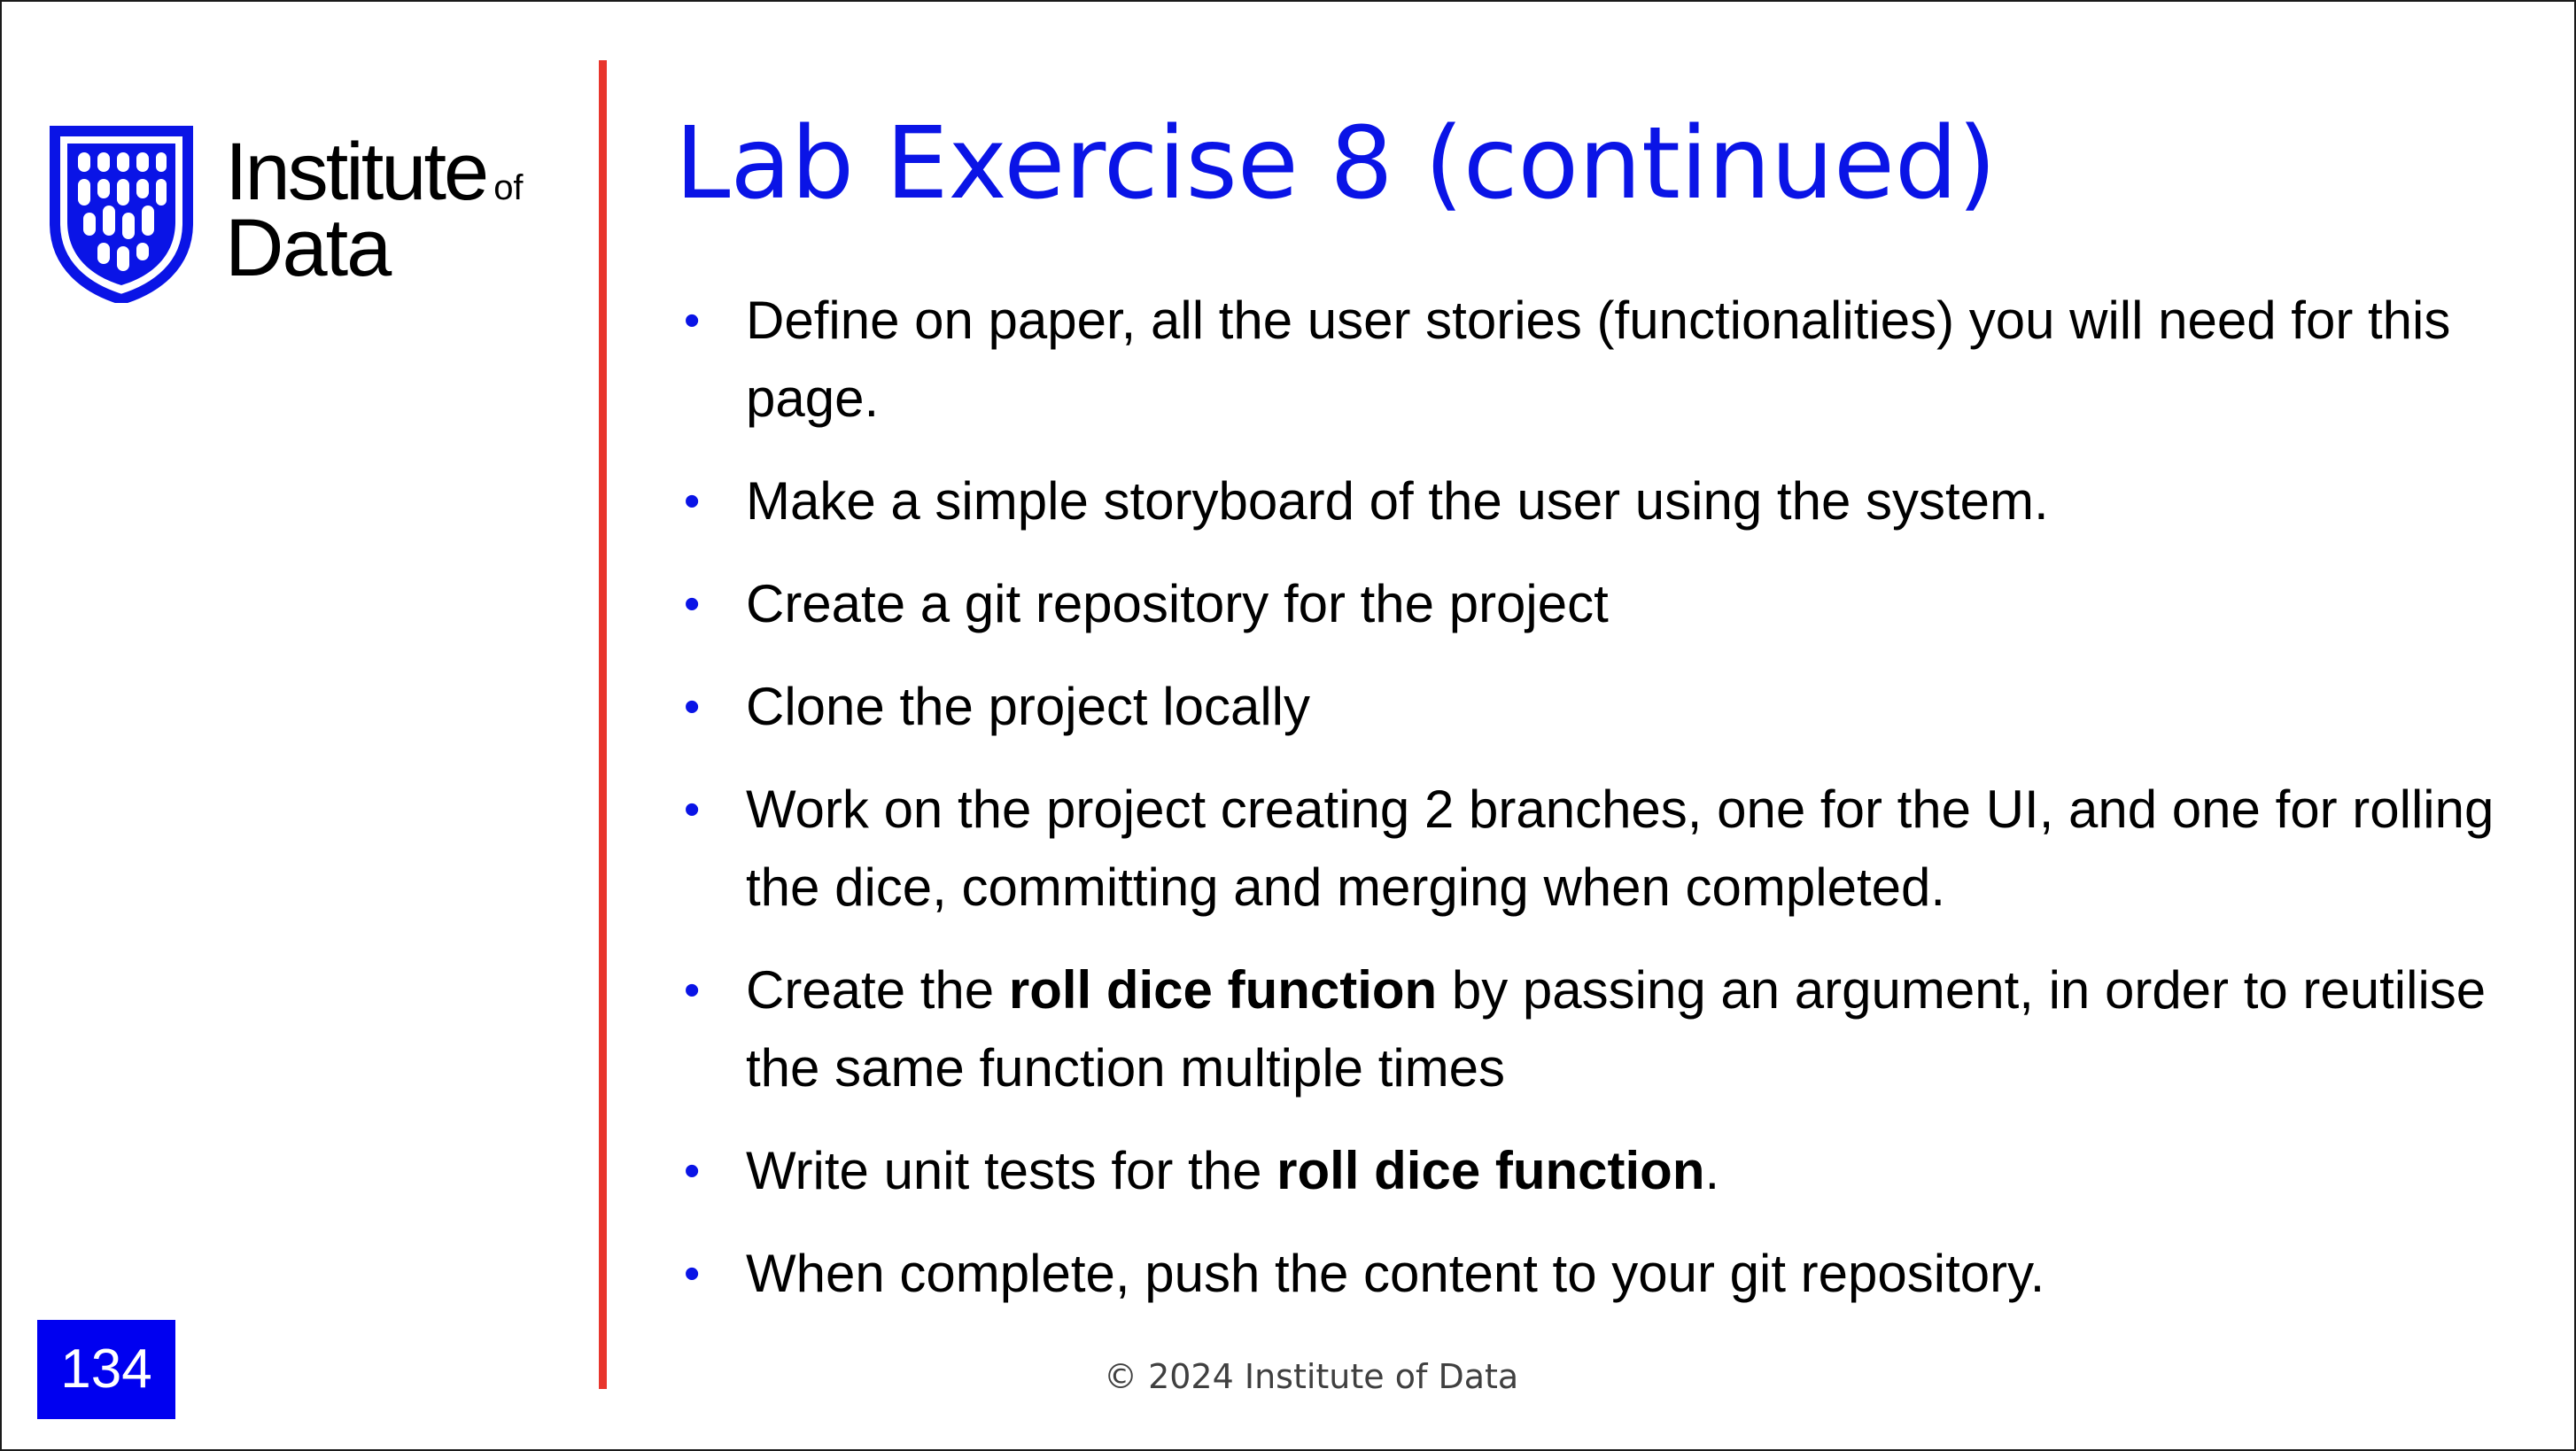  I want to click on bullet-text: Clone the project locally, so click(1028, 706).